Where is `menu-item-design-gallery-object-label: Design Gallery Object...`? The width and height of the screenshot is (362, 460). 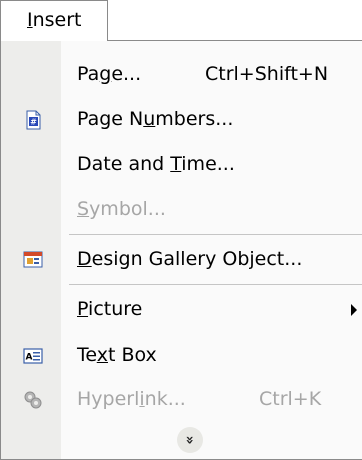
menu-item-design-gallery-object-label: Design Gallery Object... is located at coordinates (190, 259).